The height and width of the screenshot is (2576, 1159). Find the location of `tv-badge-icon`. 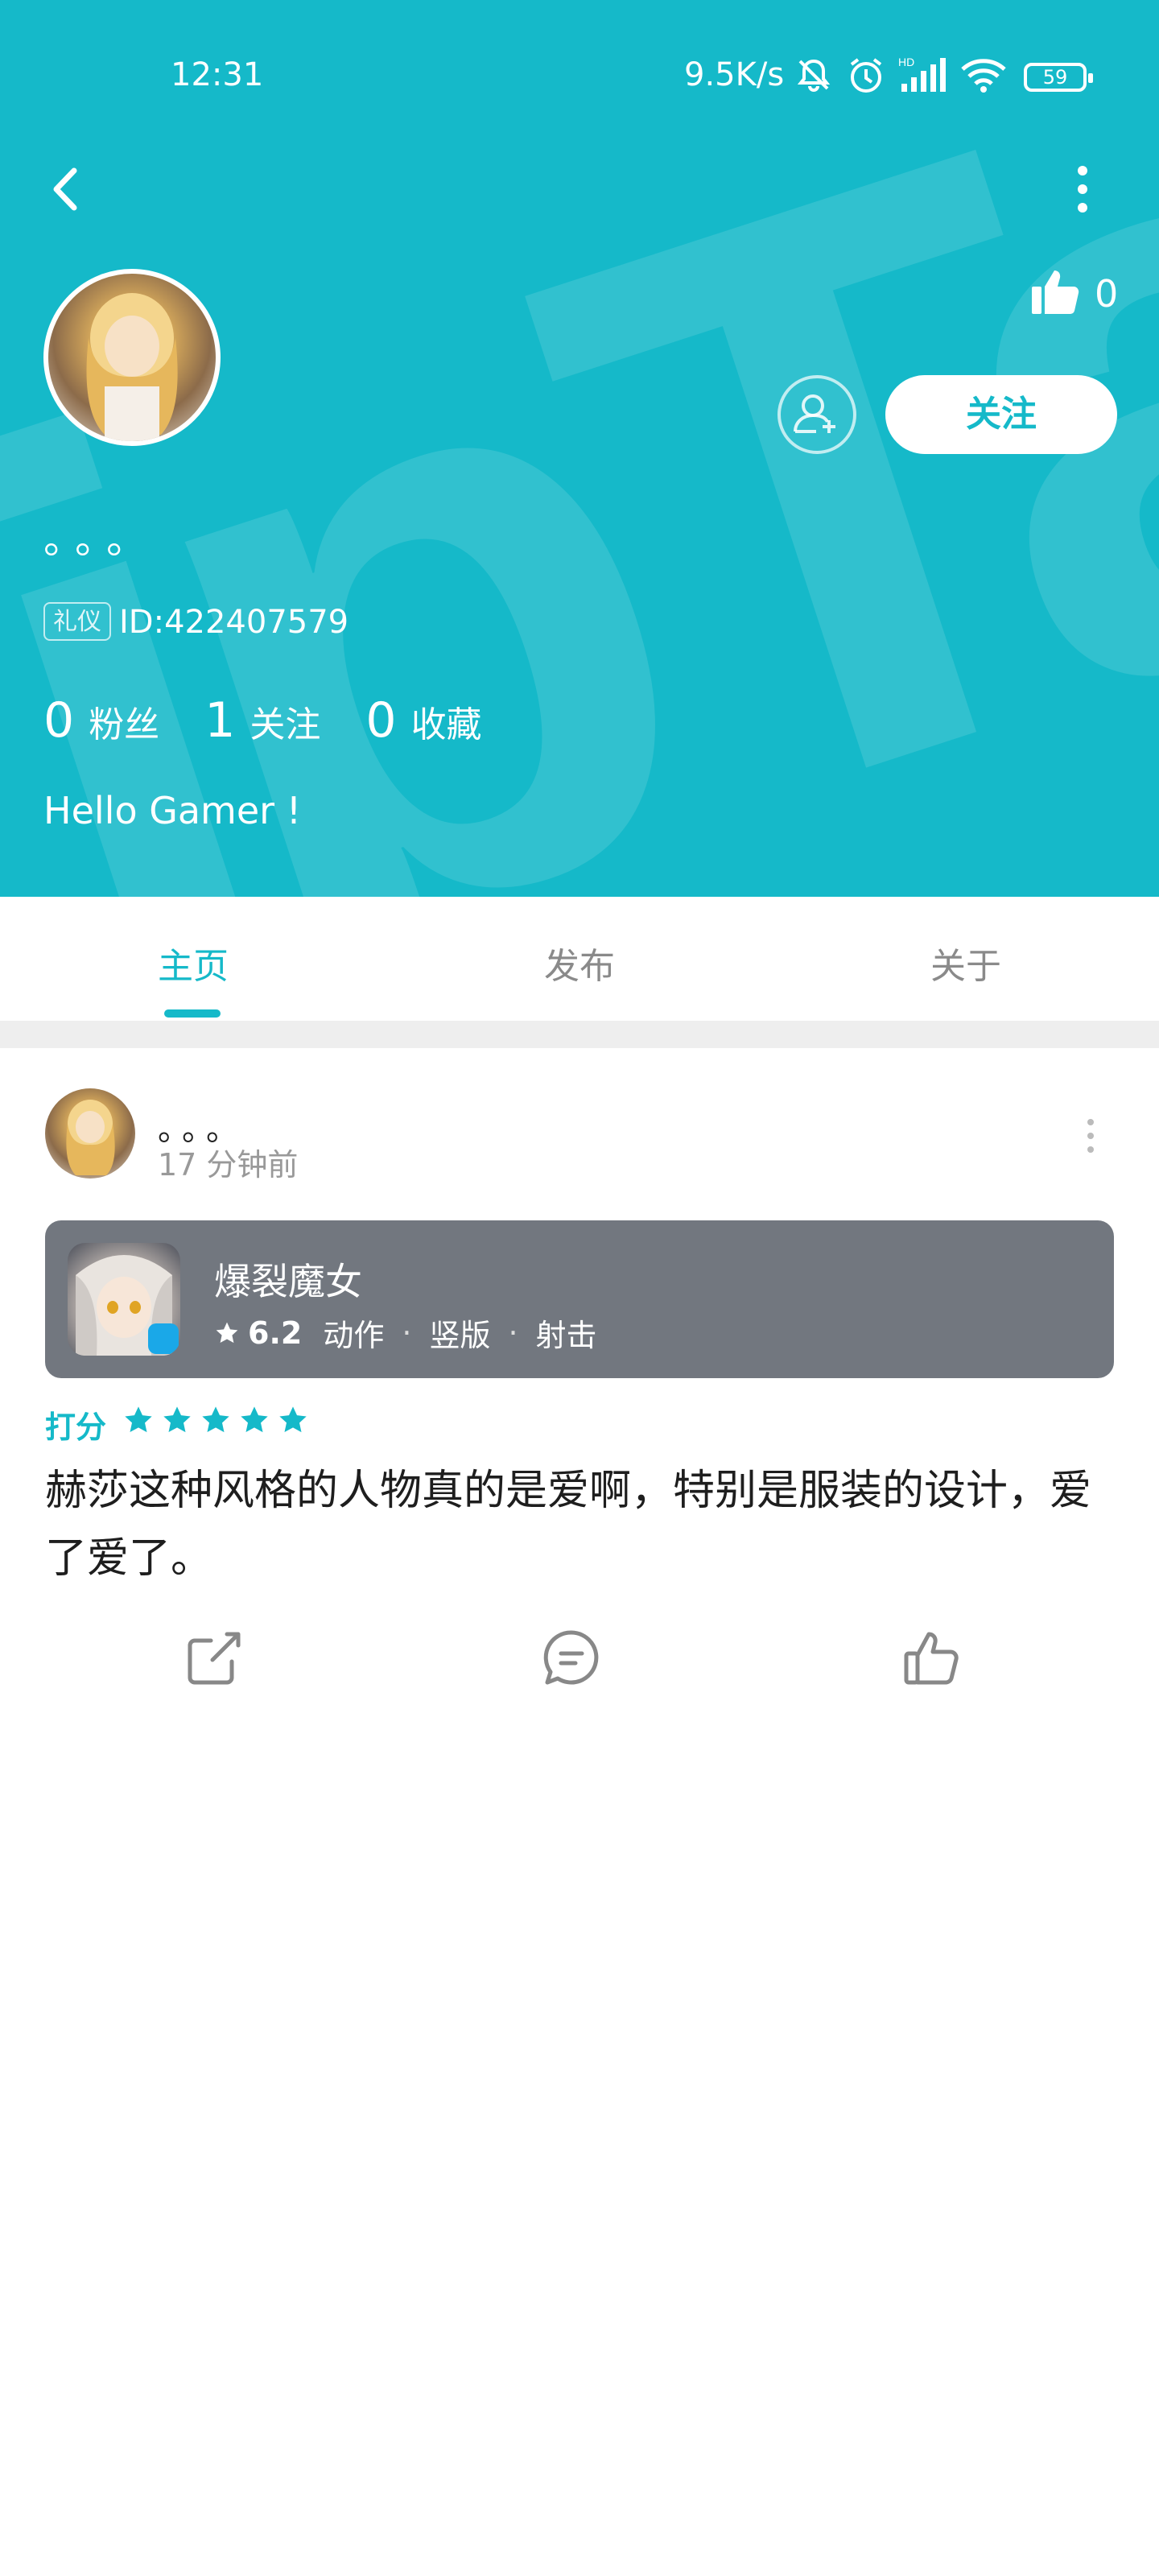

tv-badge-icon is located at coordinates (163, 1338).